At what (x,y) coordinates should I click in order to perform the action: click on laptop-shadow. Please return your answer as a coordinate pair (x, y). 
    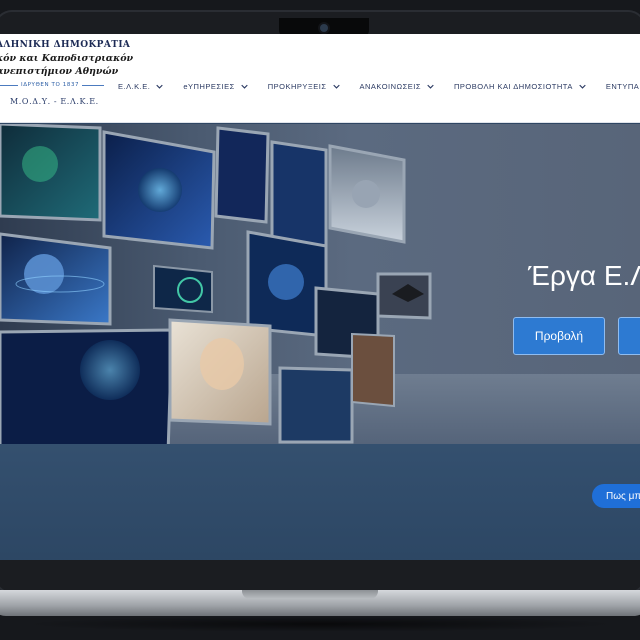
    Looking at the image, I should click on (320, 624).